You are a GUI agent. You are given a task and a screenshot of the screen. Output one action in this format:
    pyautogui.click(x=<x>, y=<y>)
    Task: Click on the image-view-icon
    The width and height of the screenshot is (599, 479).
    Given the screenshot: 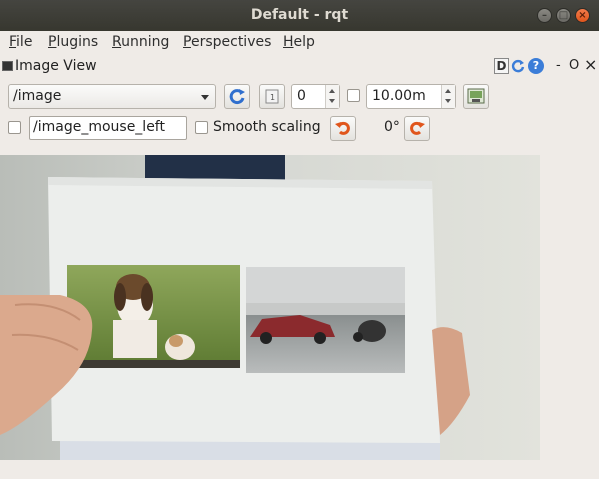 What is the action you would take?
    pyautogui.click(x=7, y=66)
    